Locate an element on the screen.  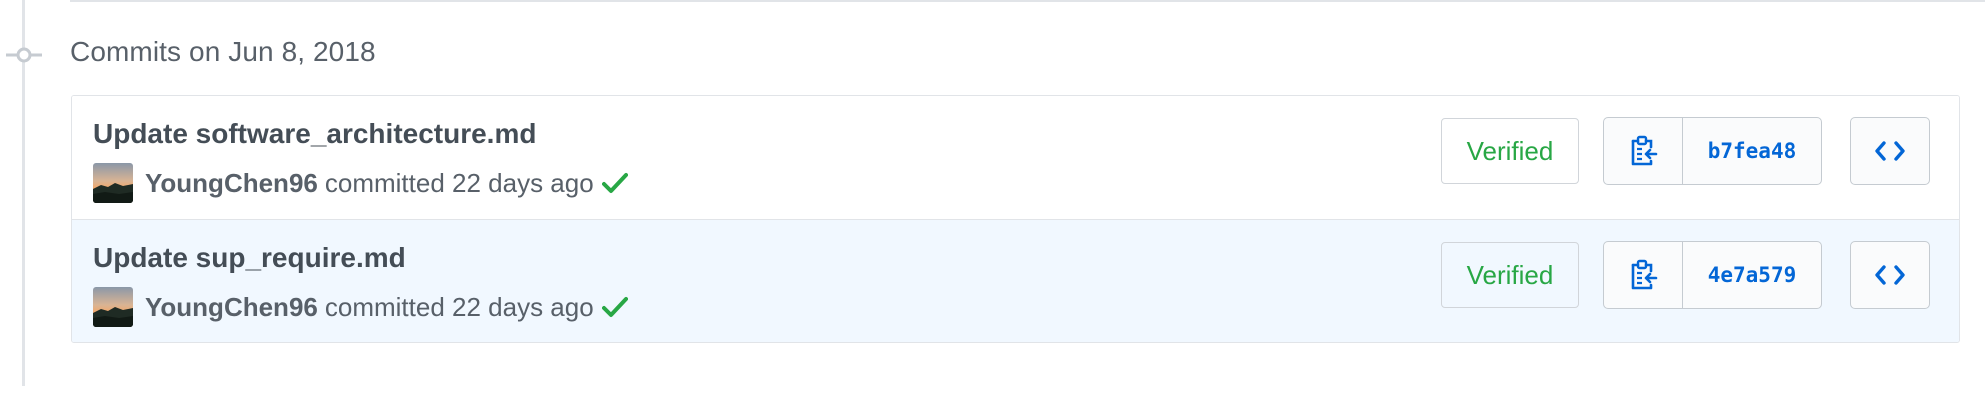
commit-sha-group: 4e7a579 is located at coordinates (1712, 275).